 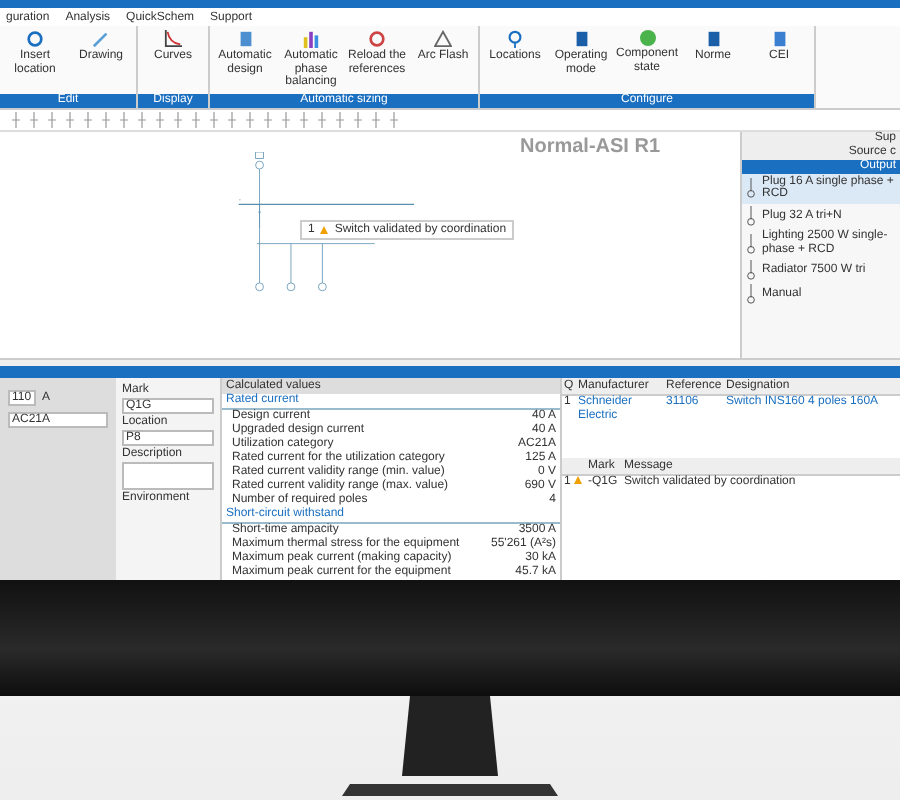 What do you see at coordinates (168, 476) in the screenshot?
I see `input-field` at bounding box center [168, 476].